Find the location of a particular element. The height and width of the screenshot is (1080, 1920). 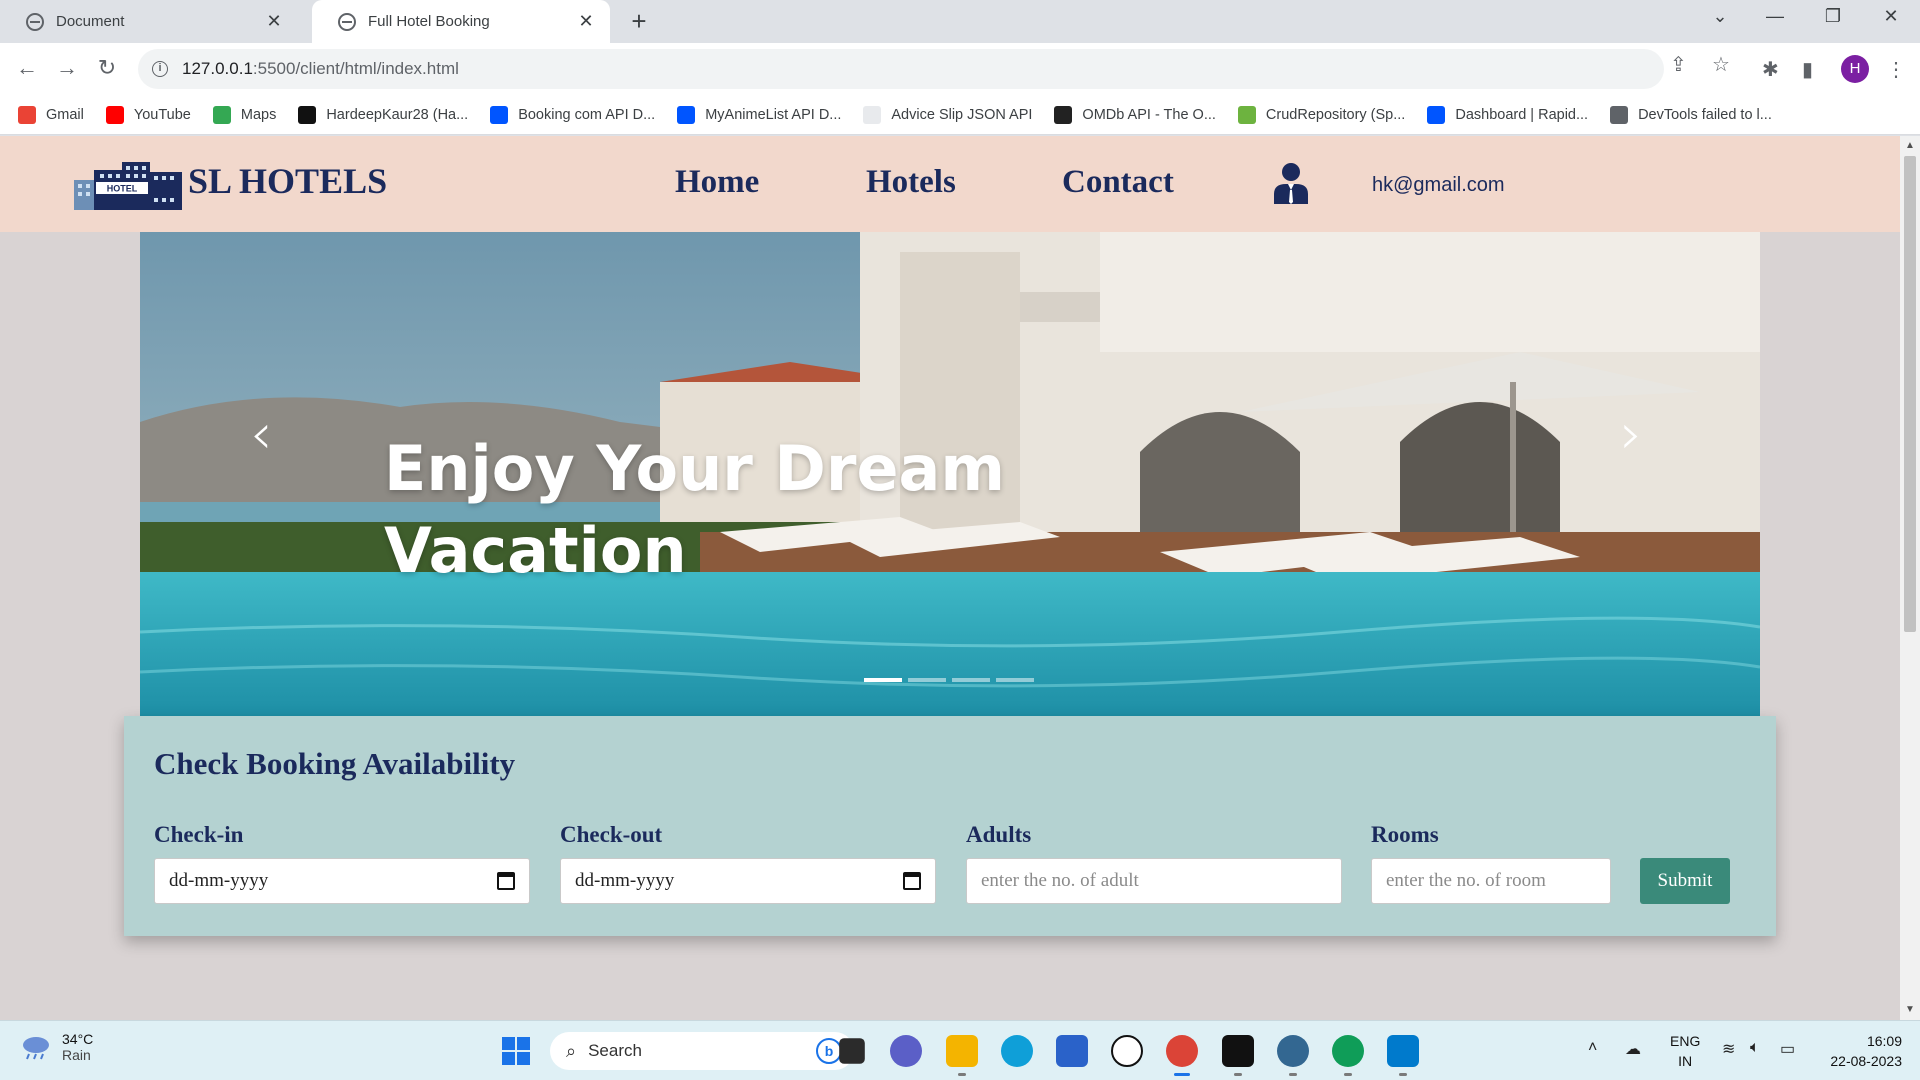

profile-avatar: H is located at coordinates (1855, 69).